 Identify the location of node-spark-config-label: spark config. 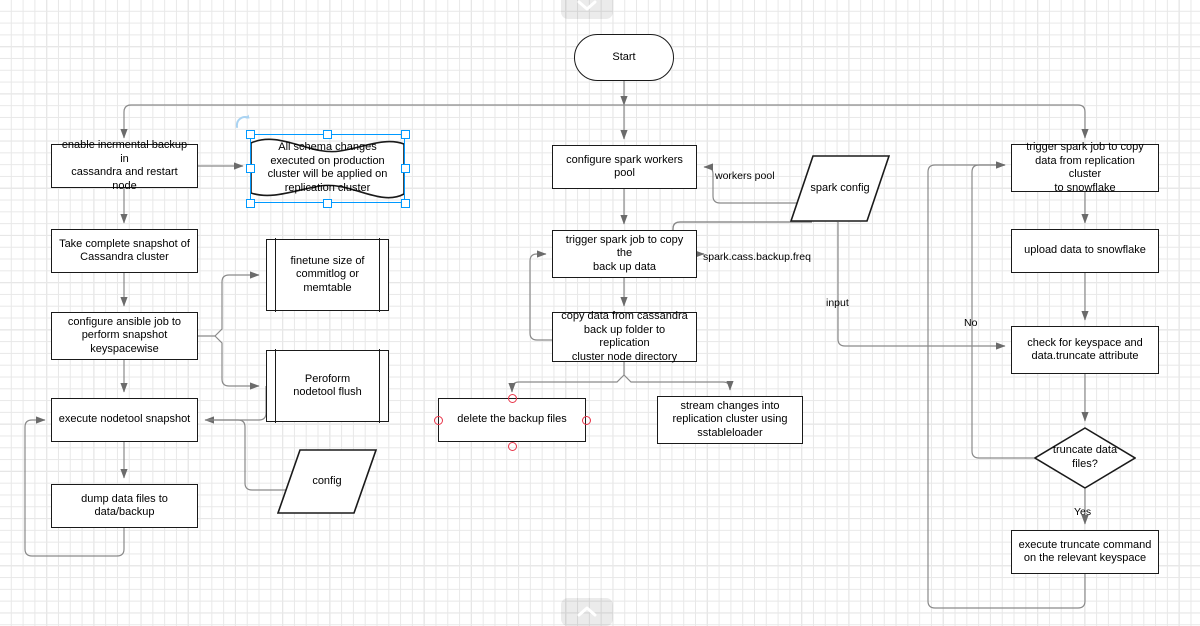
(840, 188).